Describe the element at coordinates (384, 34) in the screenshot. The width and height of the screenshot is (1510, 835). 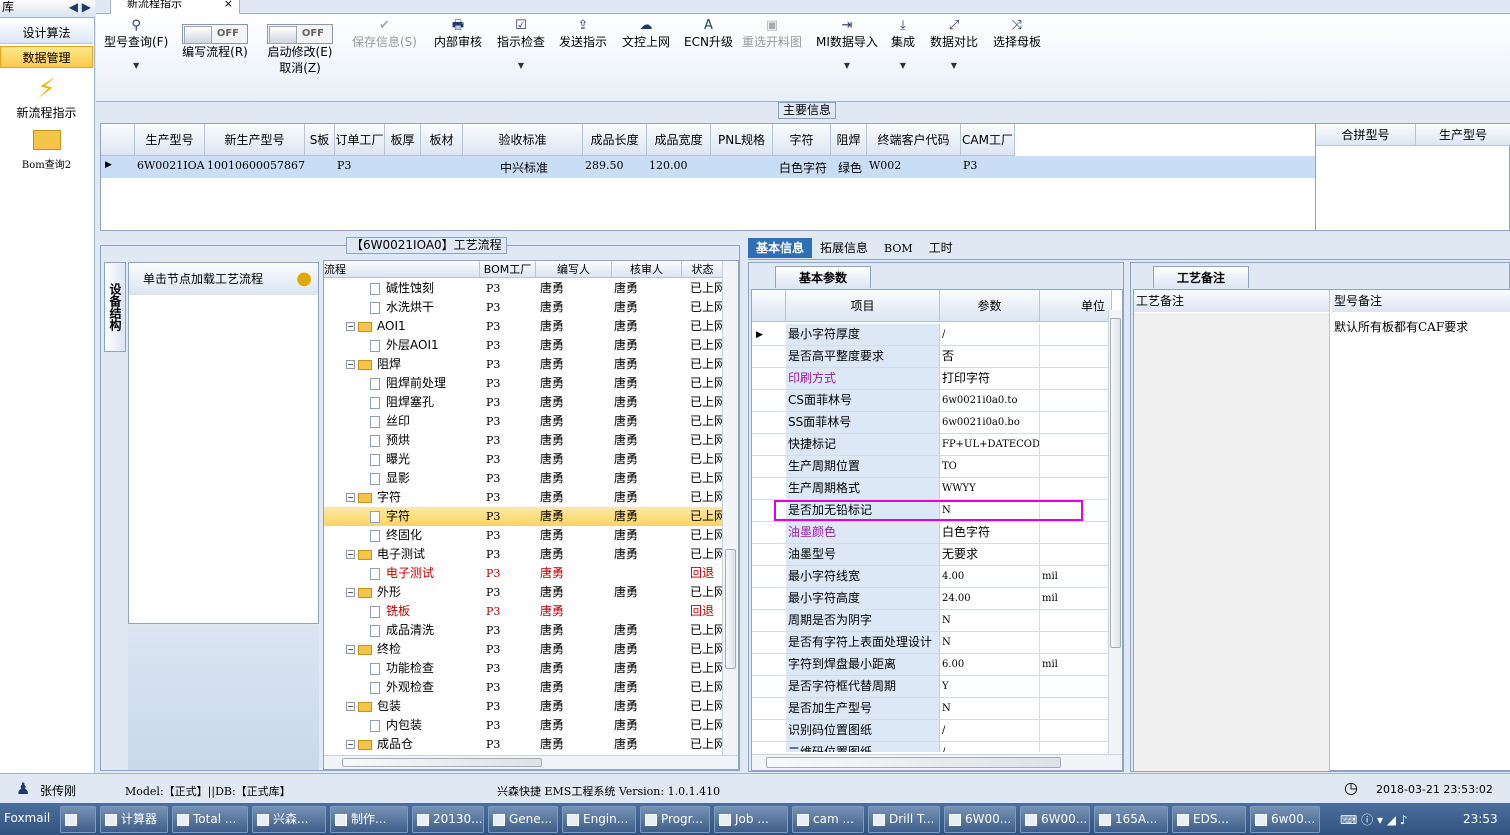
I see `save-button: ✔ 保存信息(S)` at that location.